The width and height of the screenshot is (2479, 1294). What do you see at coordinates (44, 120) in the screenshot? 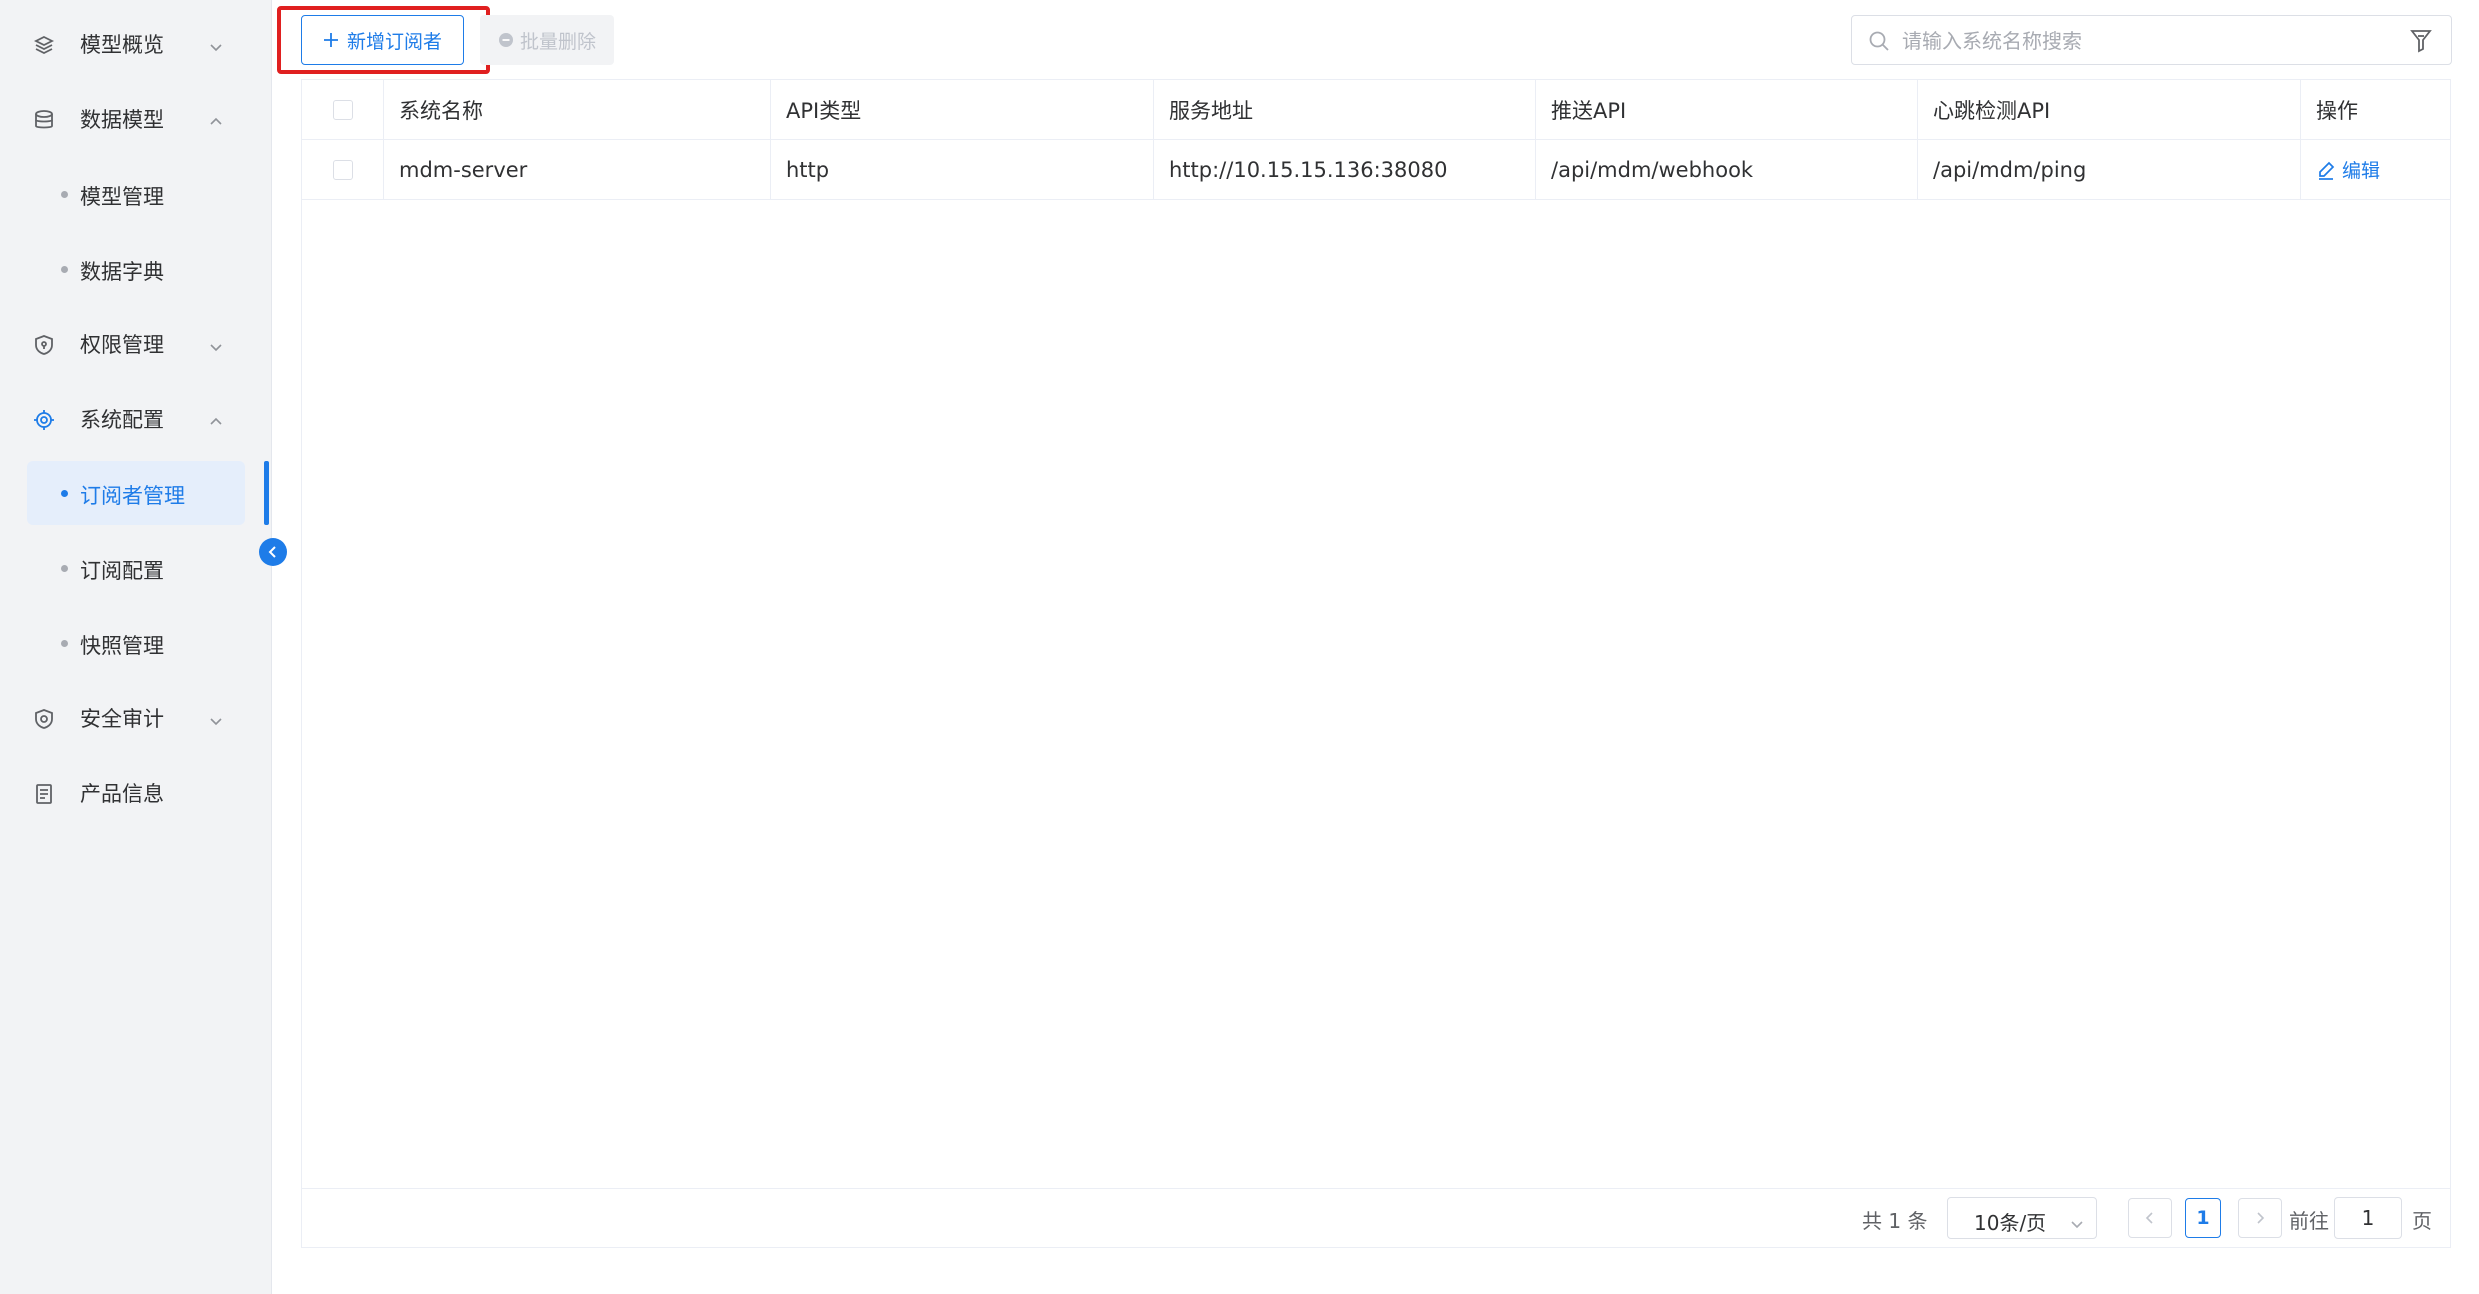
I see `database-icon` at bounding box center [44, 120].